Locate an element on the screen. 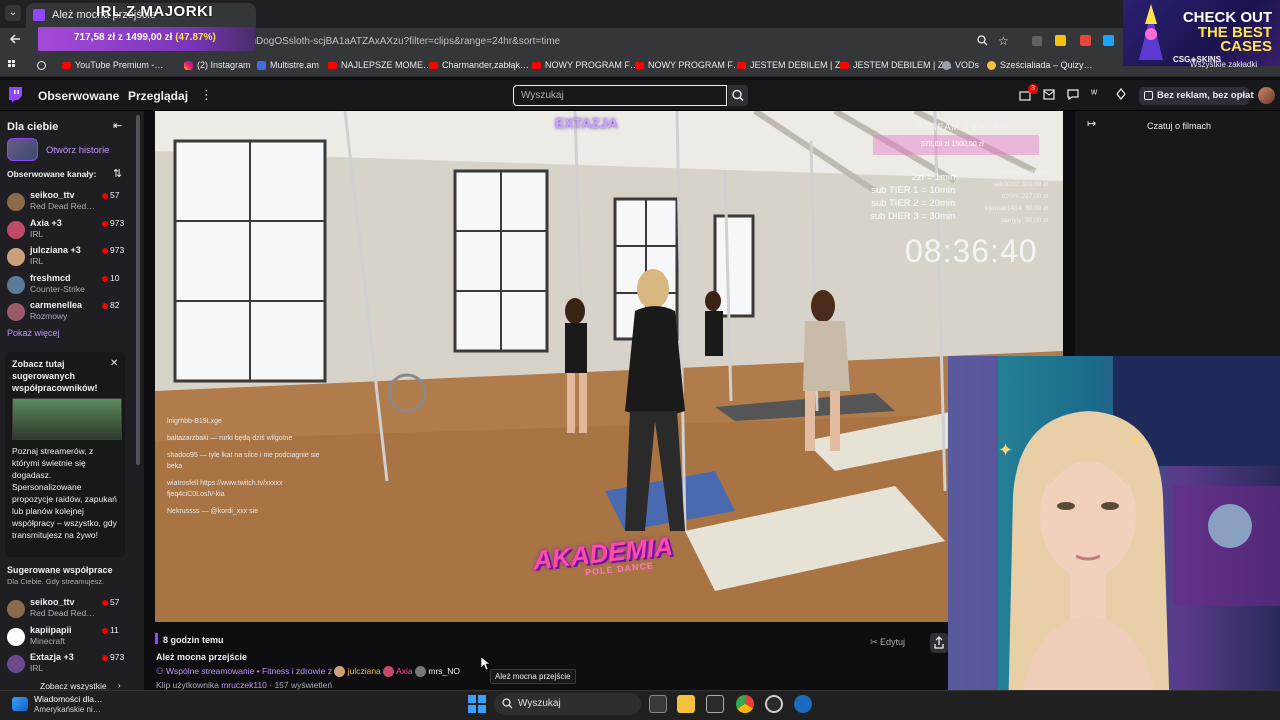 Image resolution: width=1280 pixels, height=720 pixels. csgo-skins-ad: CHECK OUT THE BEST CASES CSG◈SKINS is located at coordinates (1201, 33).